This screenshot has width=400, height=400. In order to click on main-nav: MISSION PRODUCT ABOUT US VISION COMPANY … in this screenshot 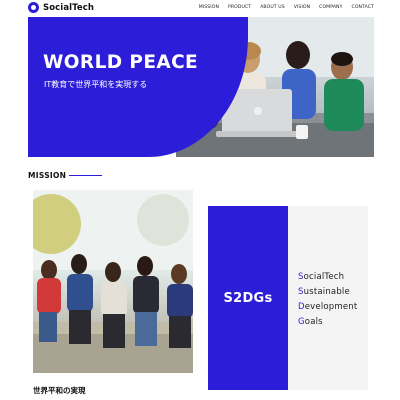, I will do `click(286, 7)`.